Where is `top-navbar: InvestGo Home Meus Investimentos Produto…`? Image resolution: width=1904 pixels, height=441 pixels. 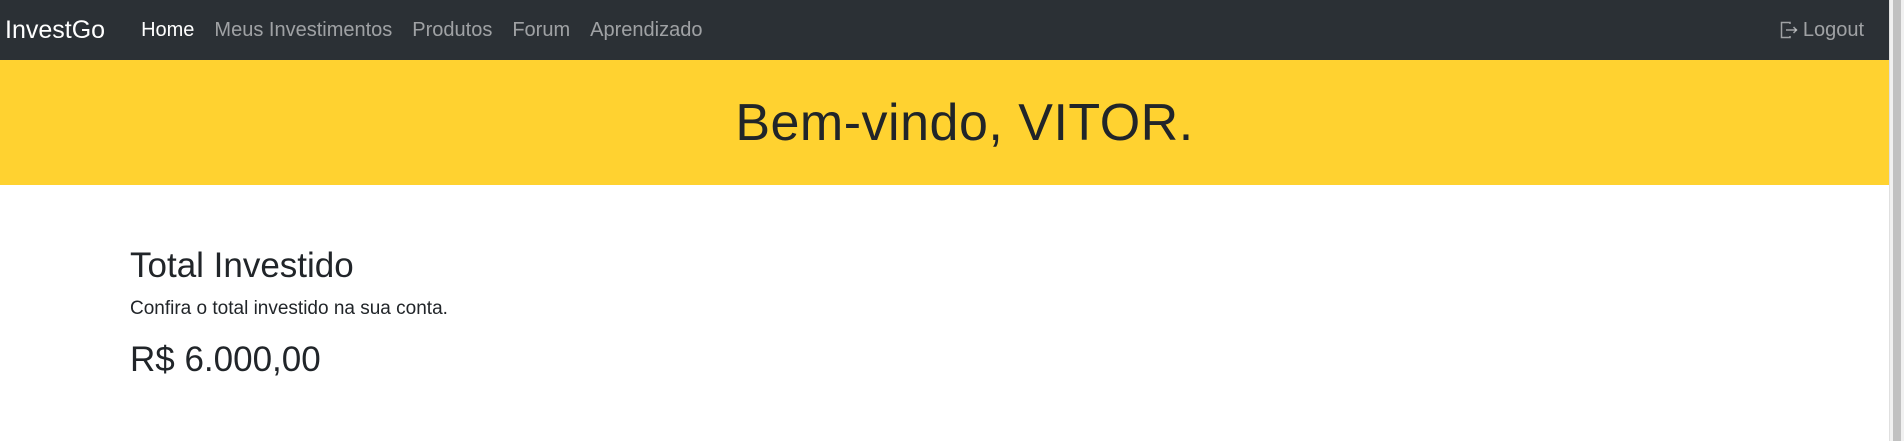
top-navbar: InvestGo Home Meus Investimentos Produto… is located at coordinates (944, 30).